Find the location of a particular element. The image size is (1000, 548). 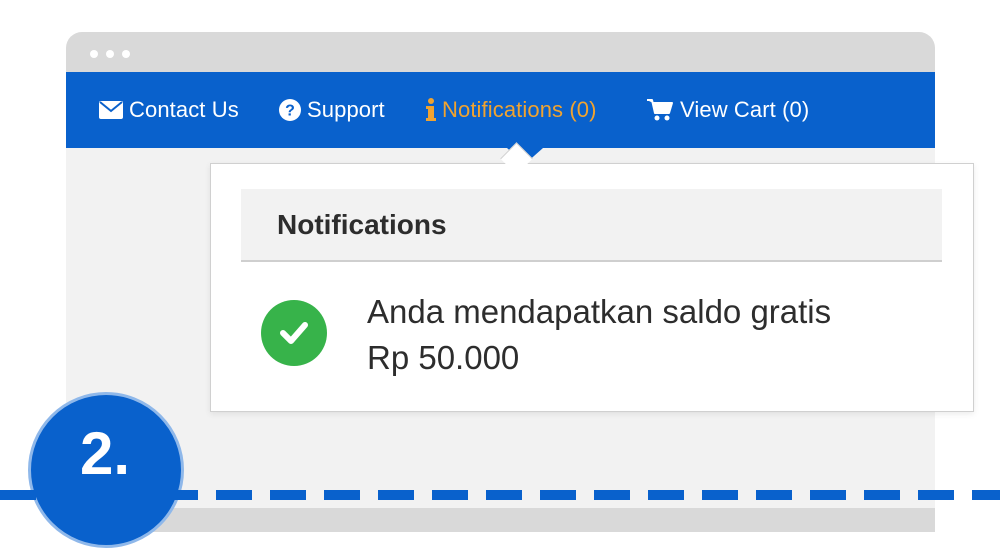

nav-notifications: Notifications (0) is located at coordinates (511, 110).